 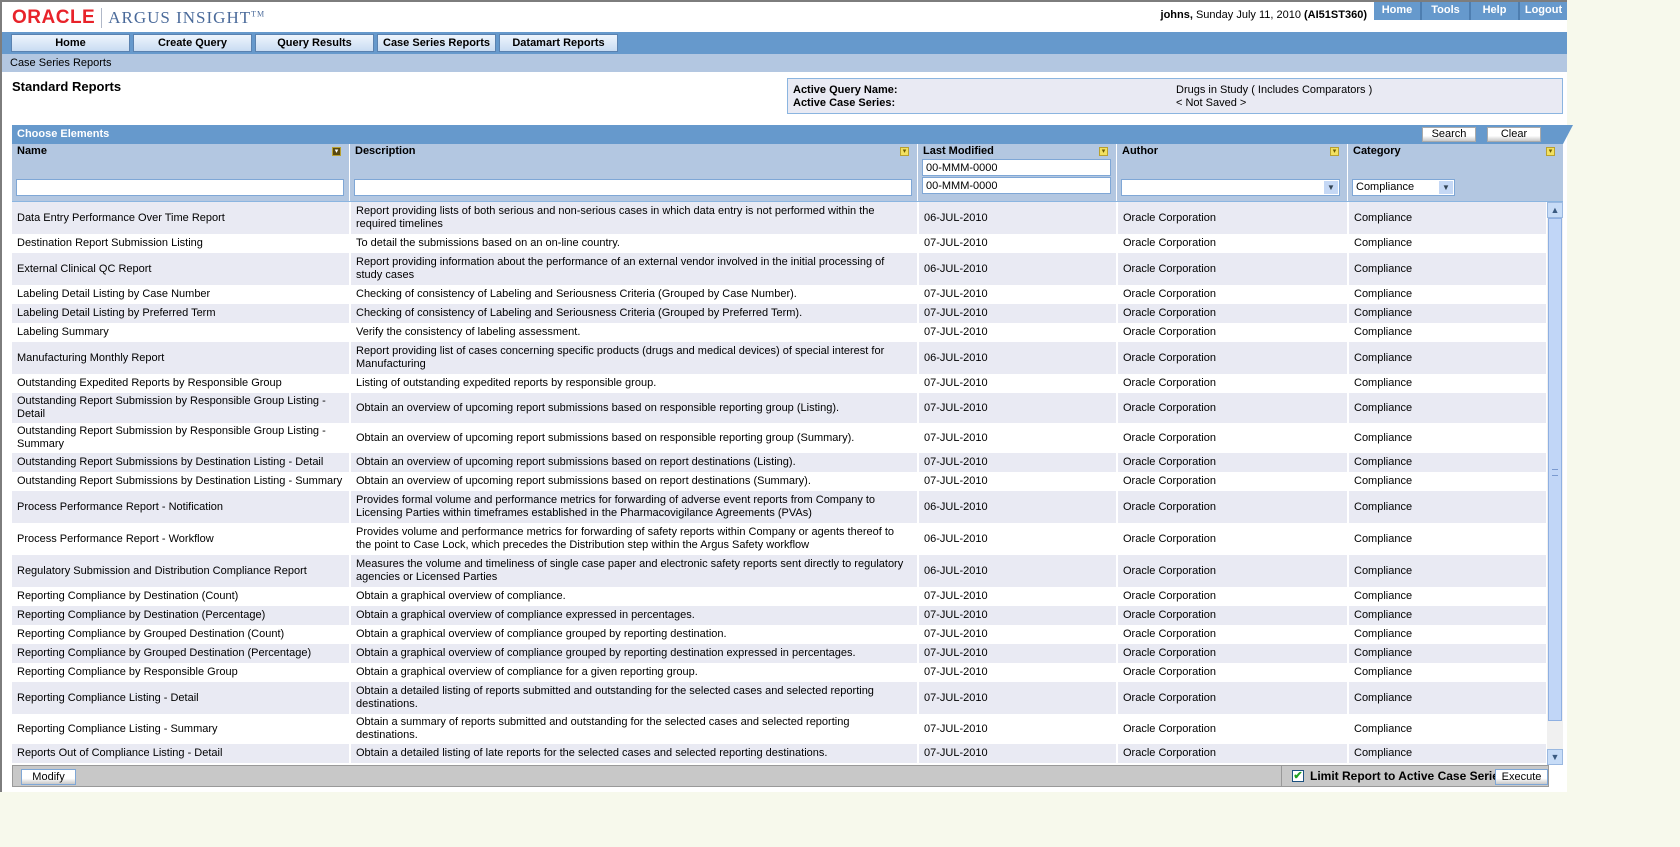 What do you see at coordinates (70, 43) in the screenshot?
I see `nav-home: Home` at bounding box center [70, 43].